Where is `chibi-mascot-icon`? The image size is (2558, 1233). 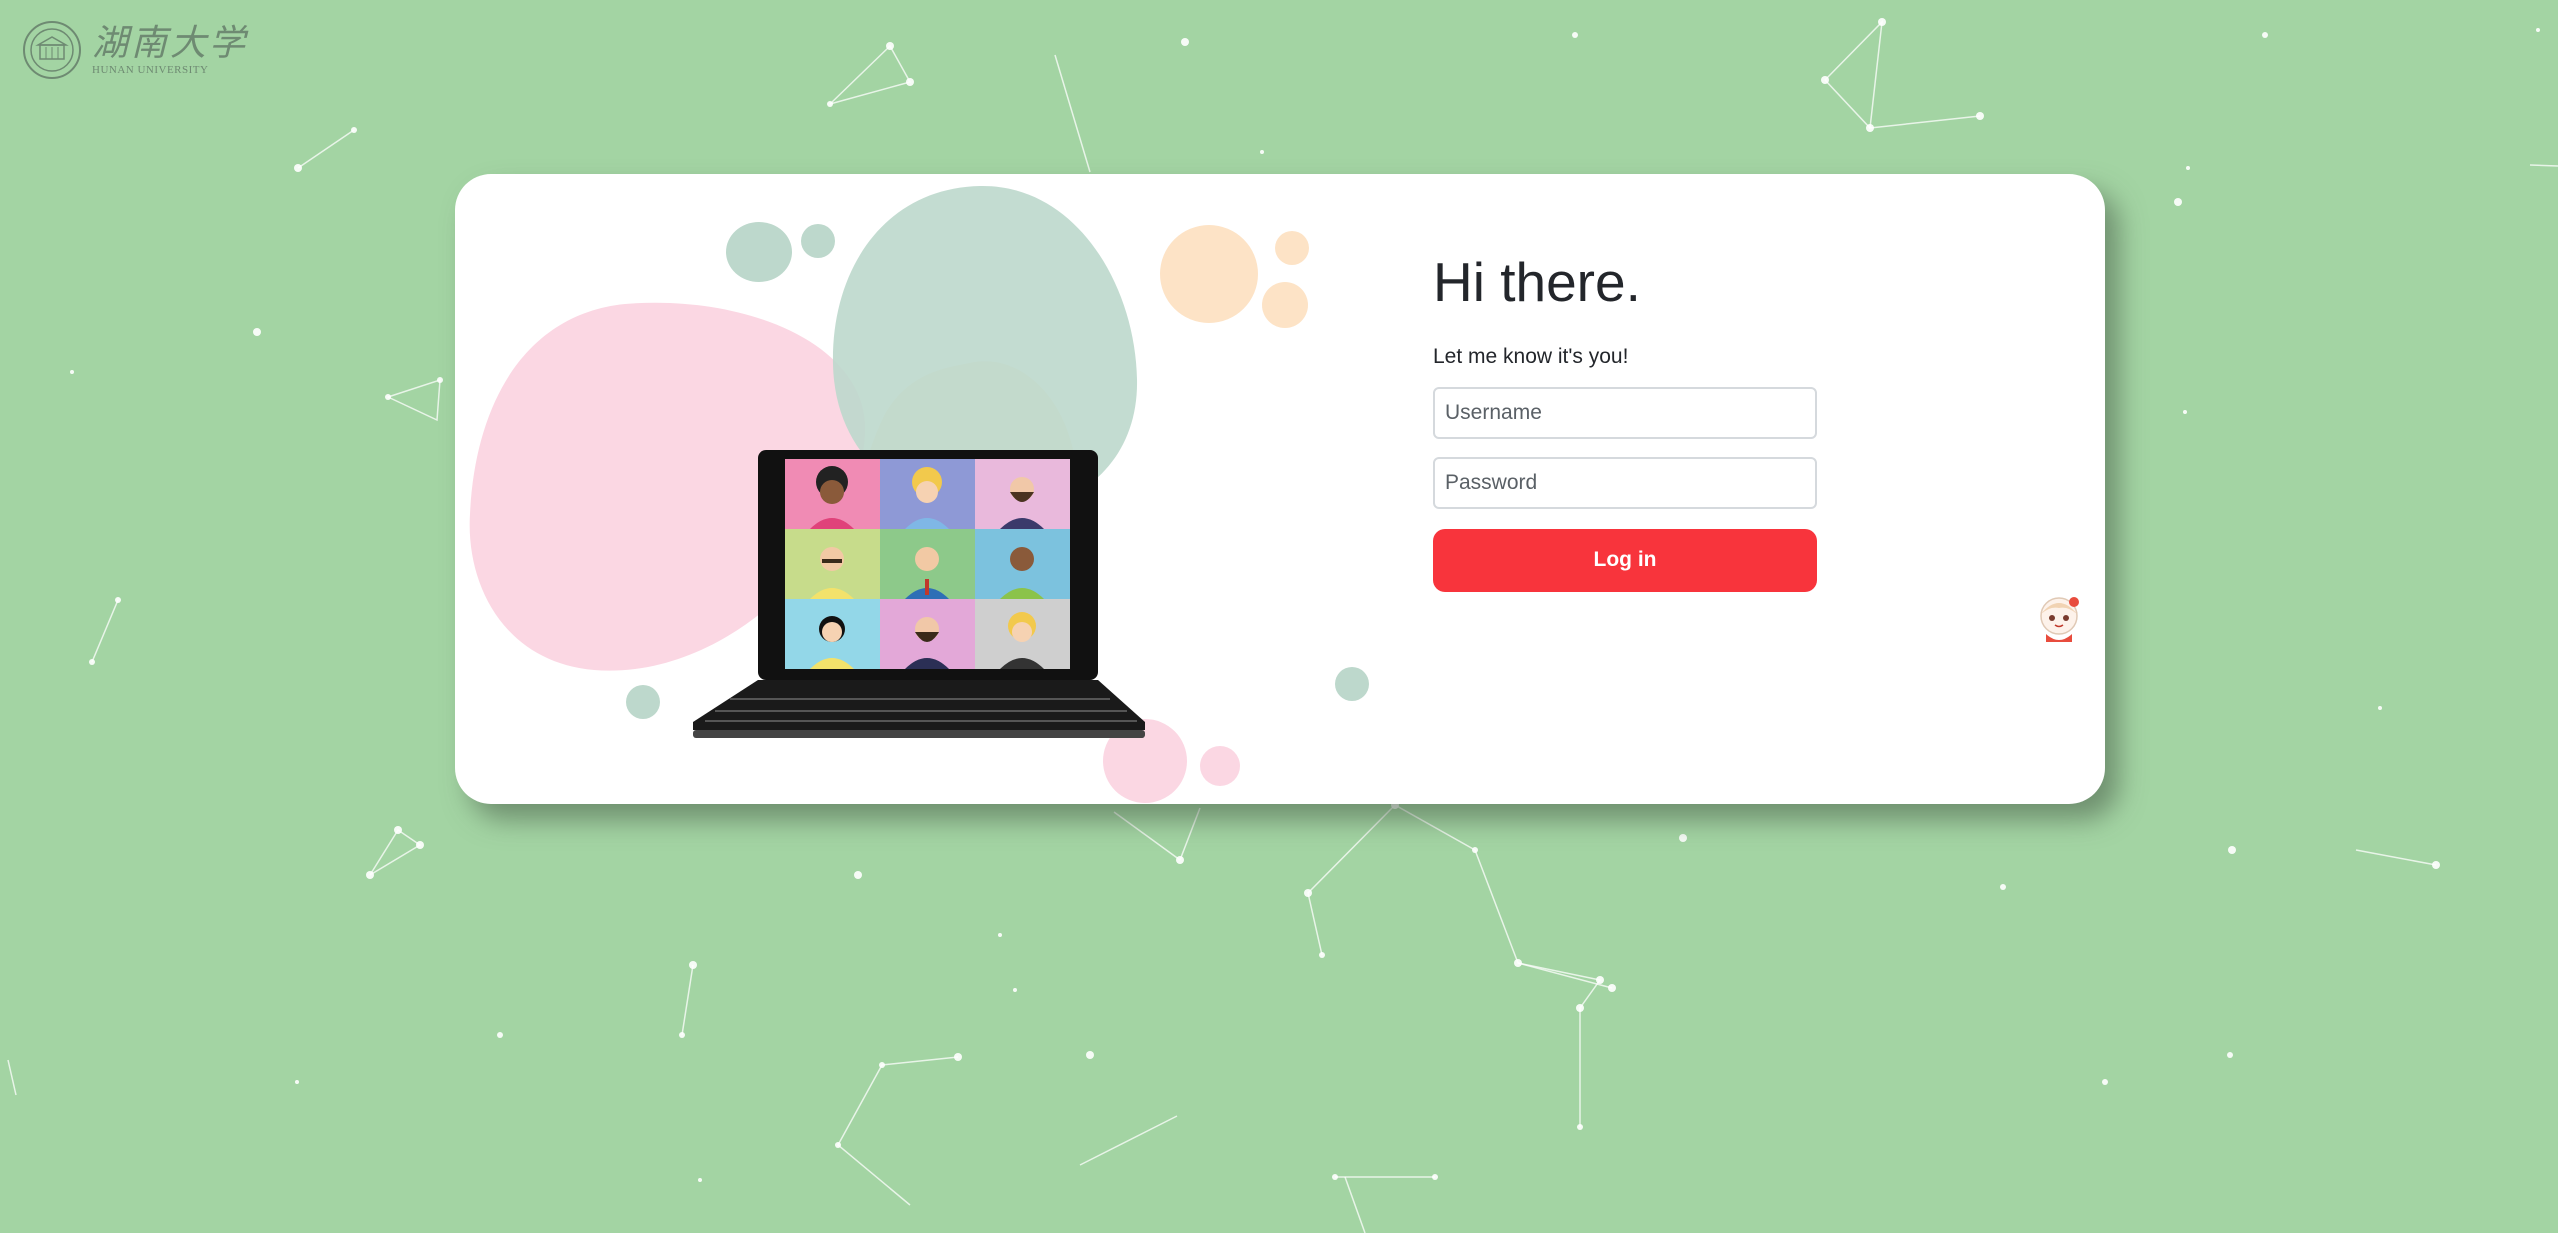
chibi-mascot-icon is located at coordinates (2059, 619).